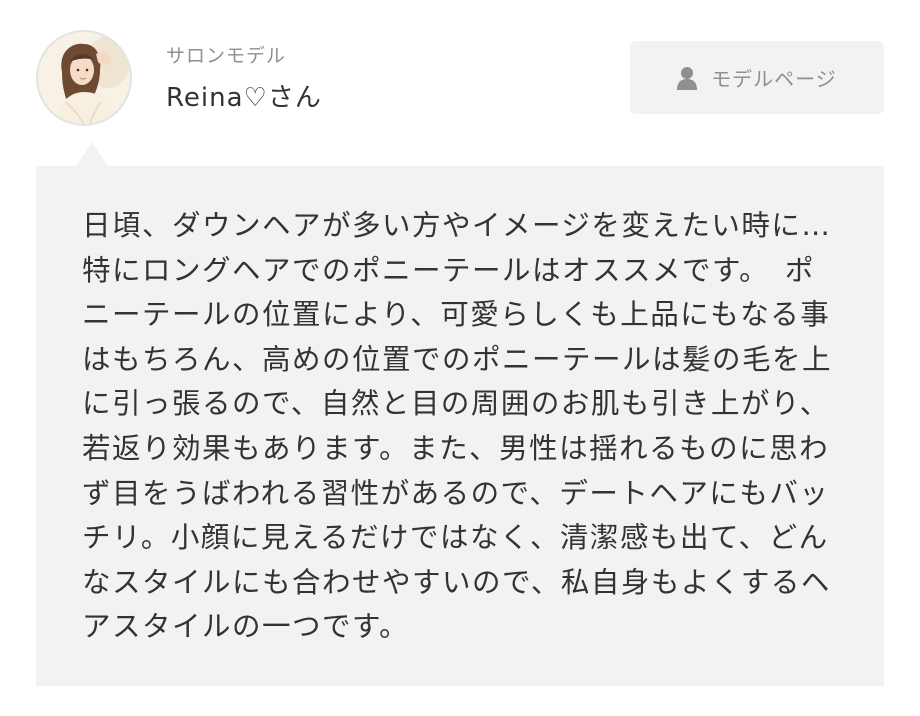  What do you see at coordinates (92, 154) in the screenshot?
I see `speech-bubble-tail` at bounding box center [92, 154].